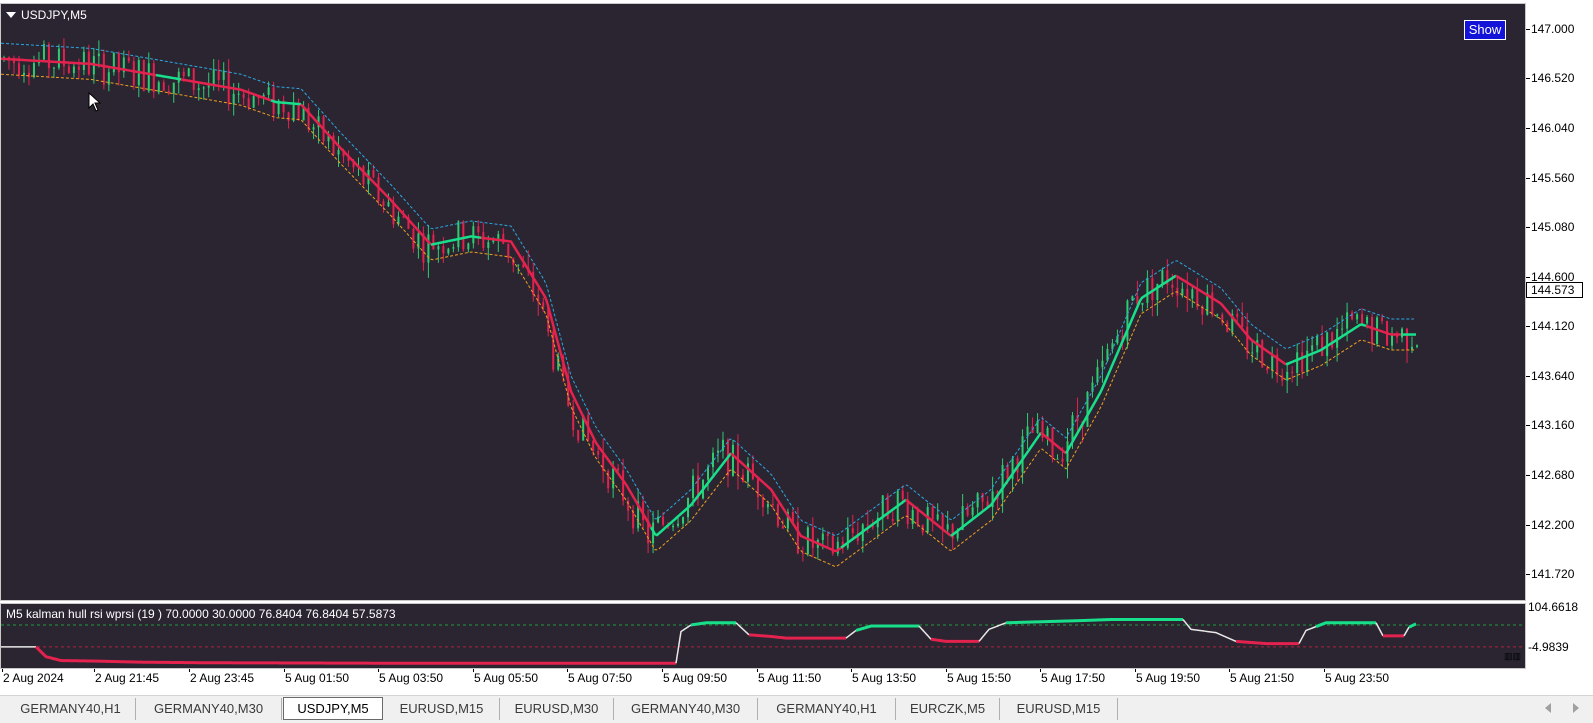  Describe the element at coordinates (71, 709) in the screenshot. I see `tab-germany40-h1: GERMANY40,H1` at that location.